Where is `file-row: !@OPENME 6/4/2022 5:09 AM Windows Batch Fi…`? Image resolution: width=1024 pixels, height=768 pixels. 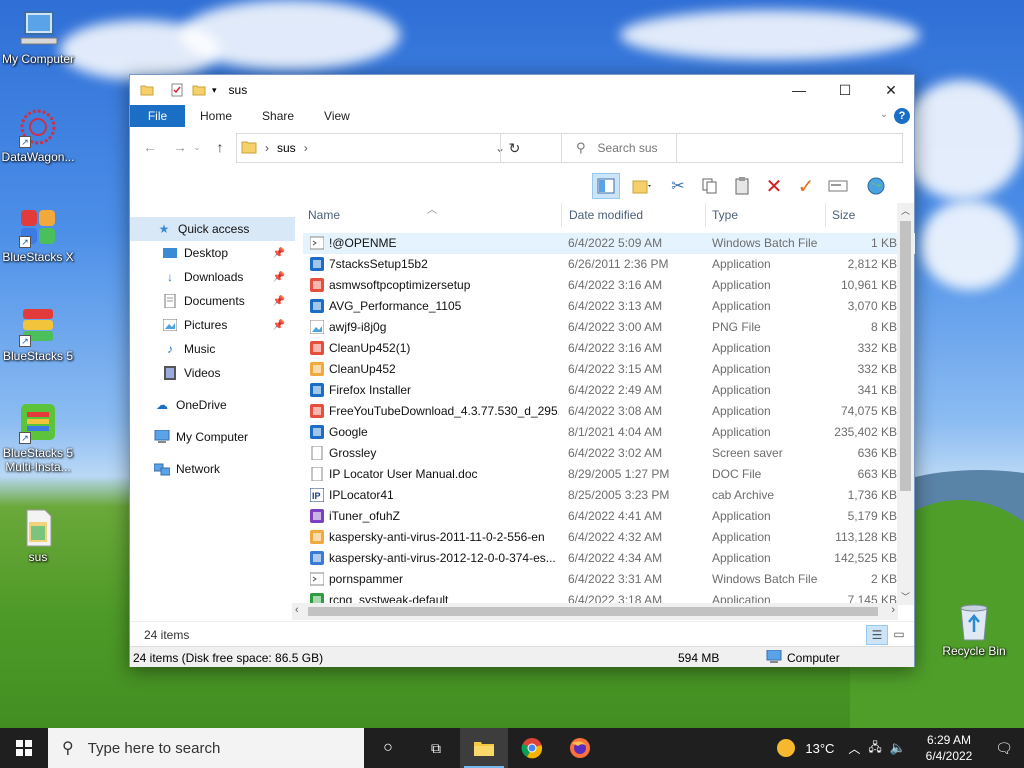 file-row: !@OPENME 6/4/2022 5:09 AM Windows Batch Fi… is located at coordinates (609, 243).